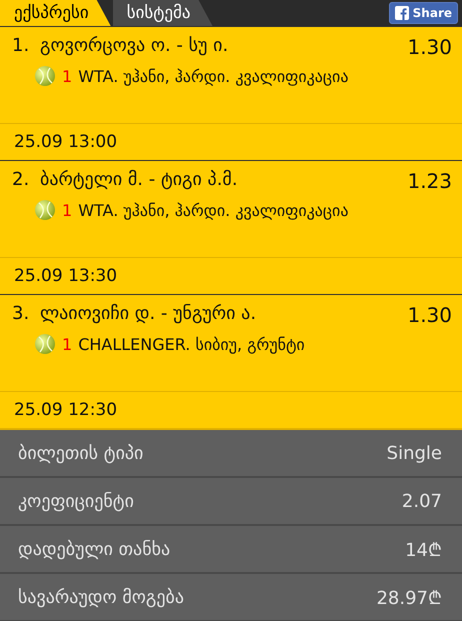  I want to click on bet-number: 2., so click(21, 180).